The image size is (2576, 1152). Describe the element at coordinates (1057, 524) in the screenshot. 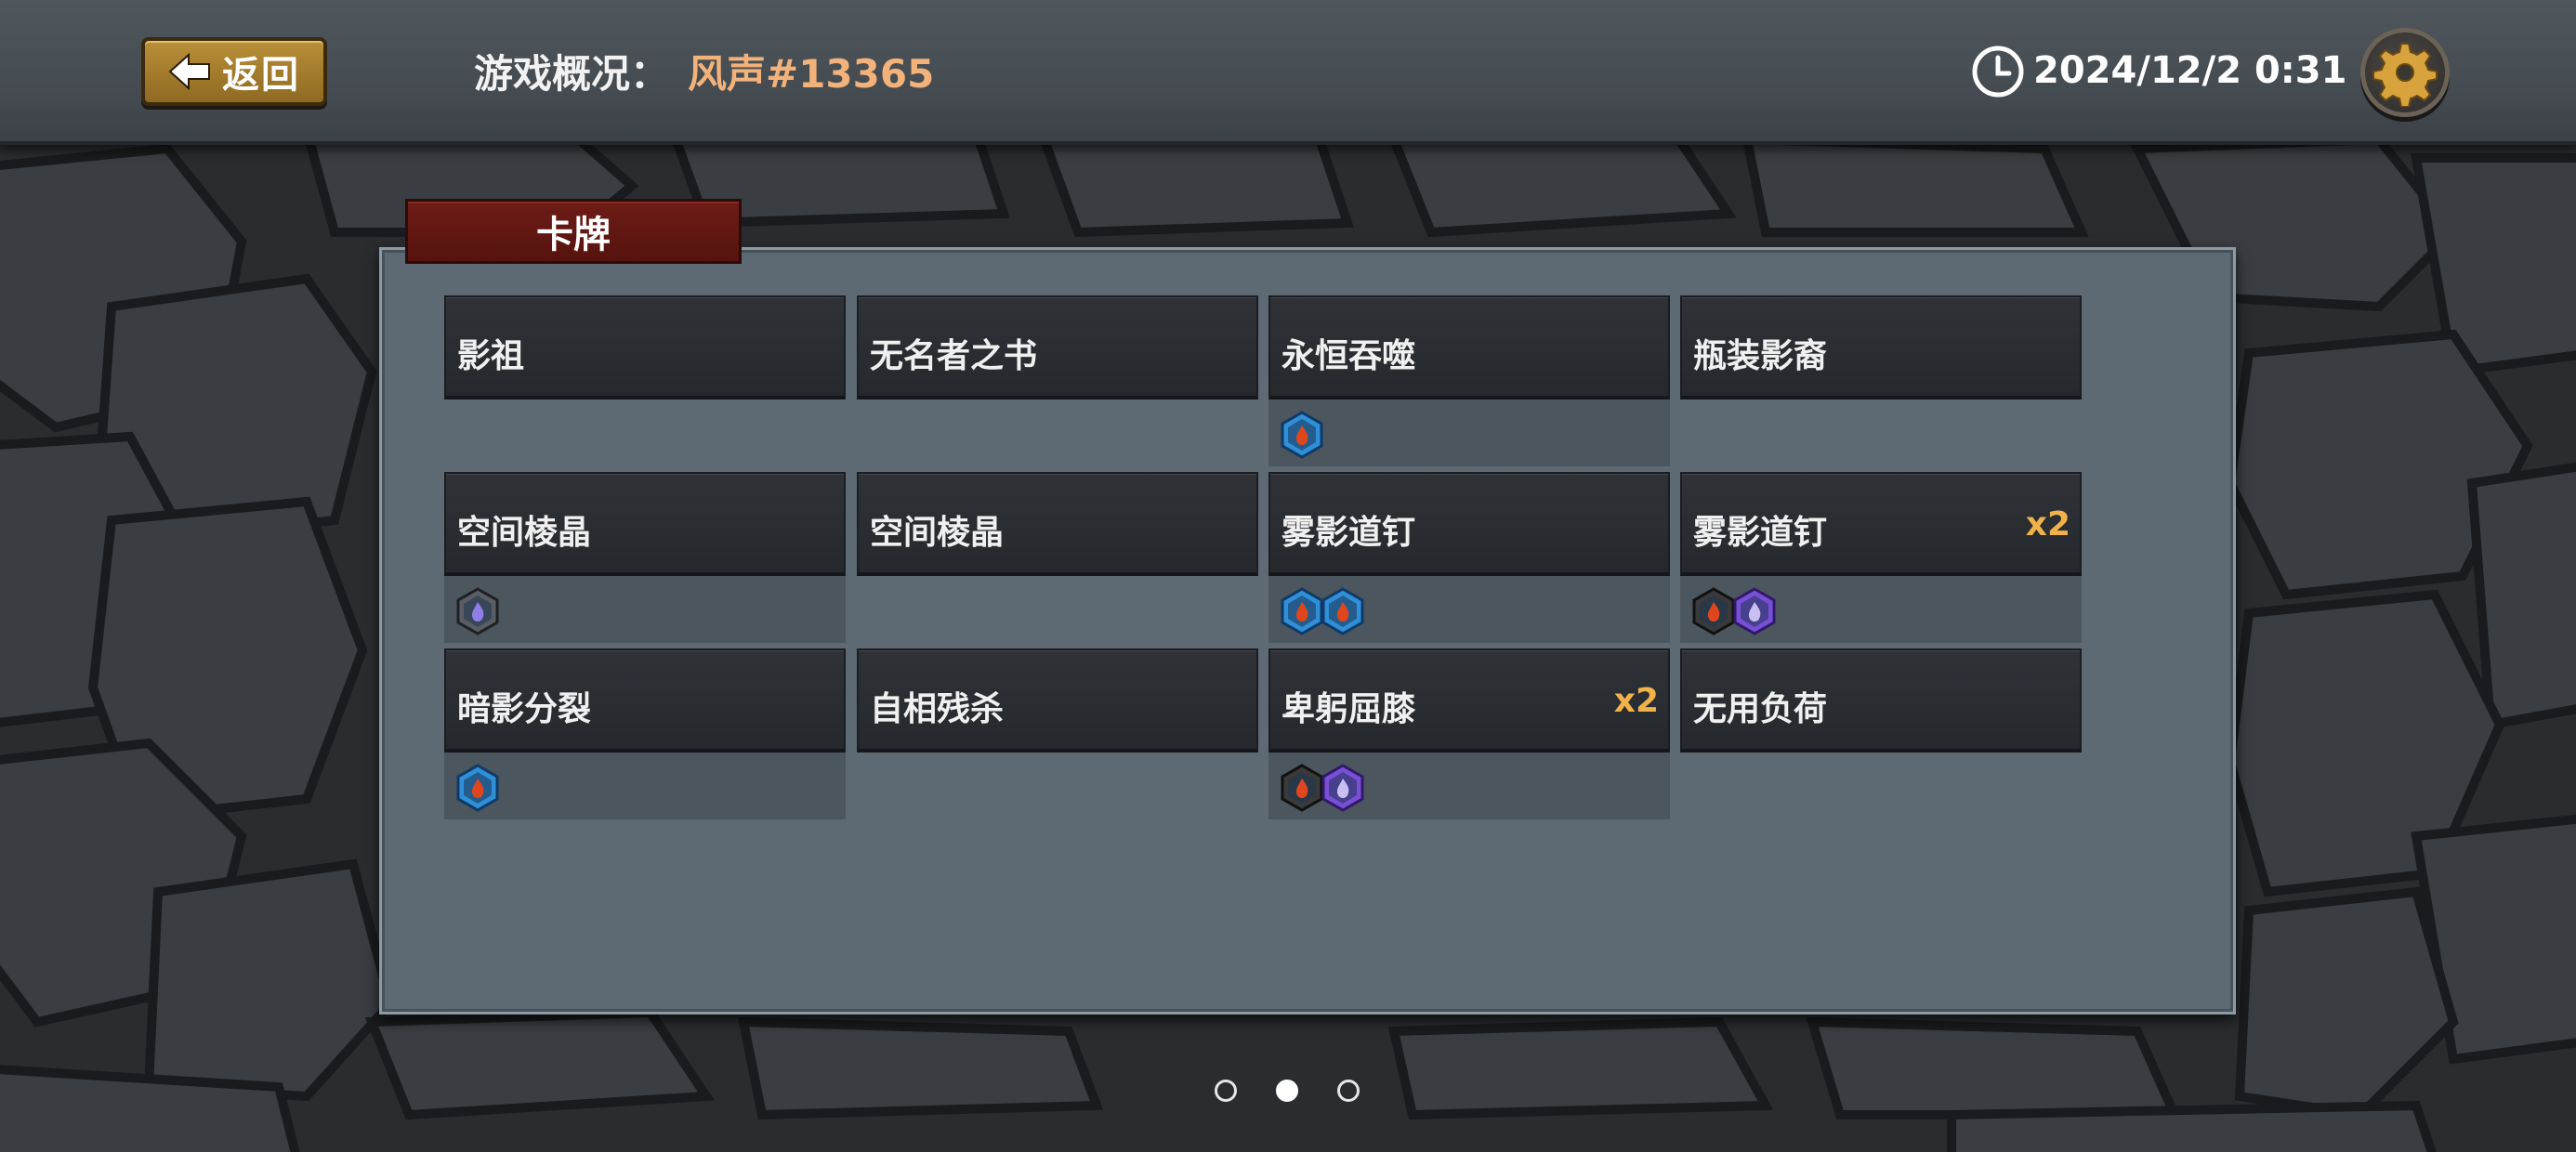

I see `card-6: 空间棱晶` at that location.